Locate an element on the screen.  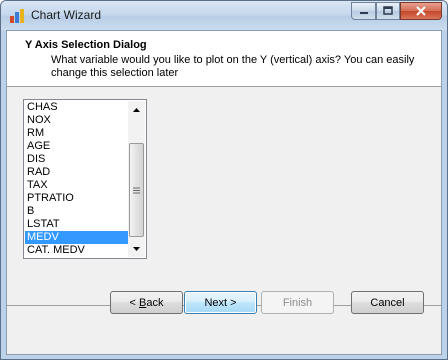
minimize-button is located at coordinates (363, 11).